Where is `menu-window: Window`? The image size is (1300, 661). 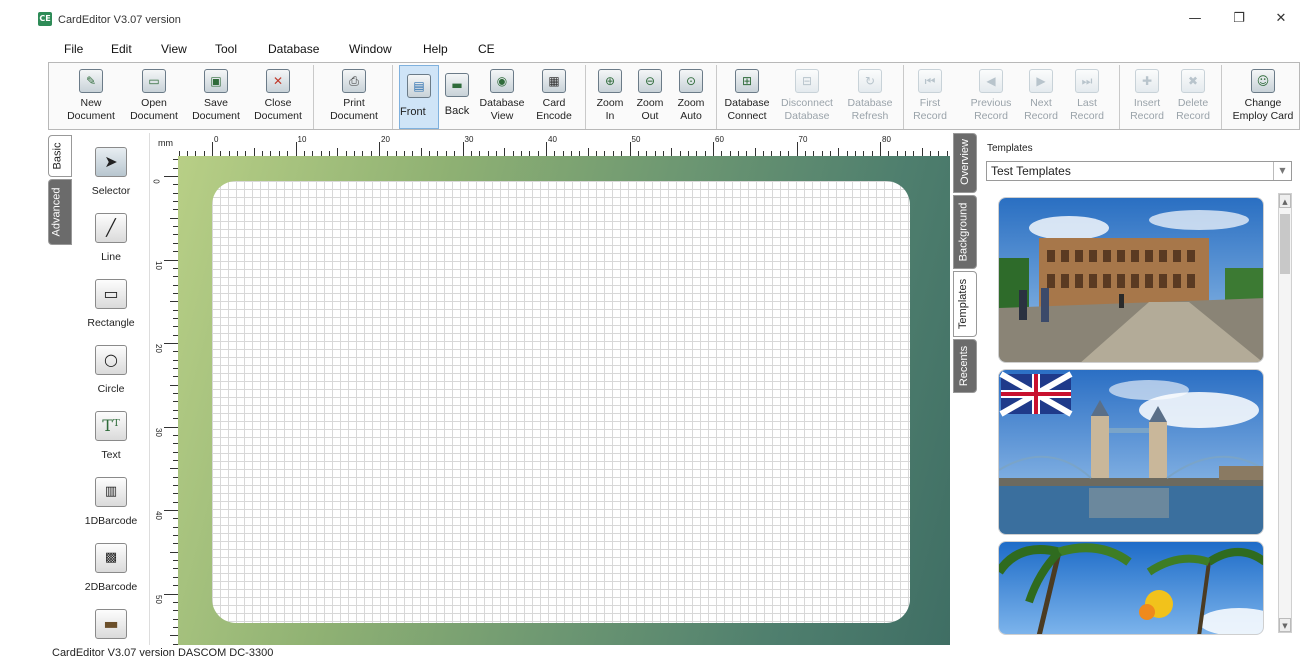 menu-window: Window is located at coordinates (370, 49).